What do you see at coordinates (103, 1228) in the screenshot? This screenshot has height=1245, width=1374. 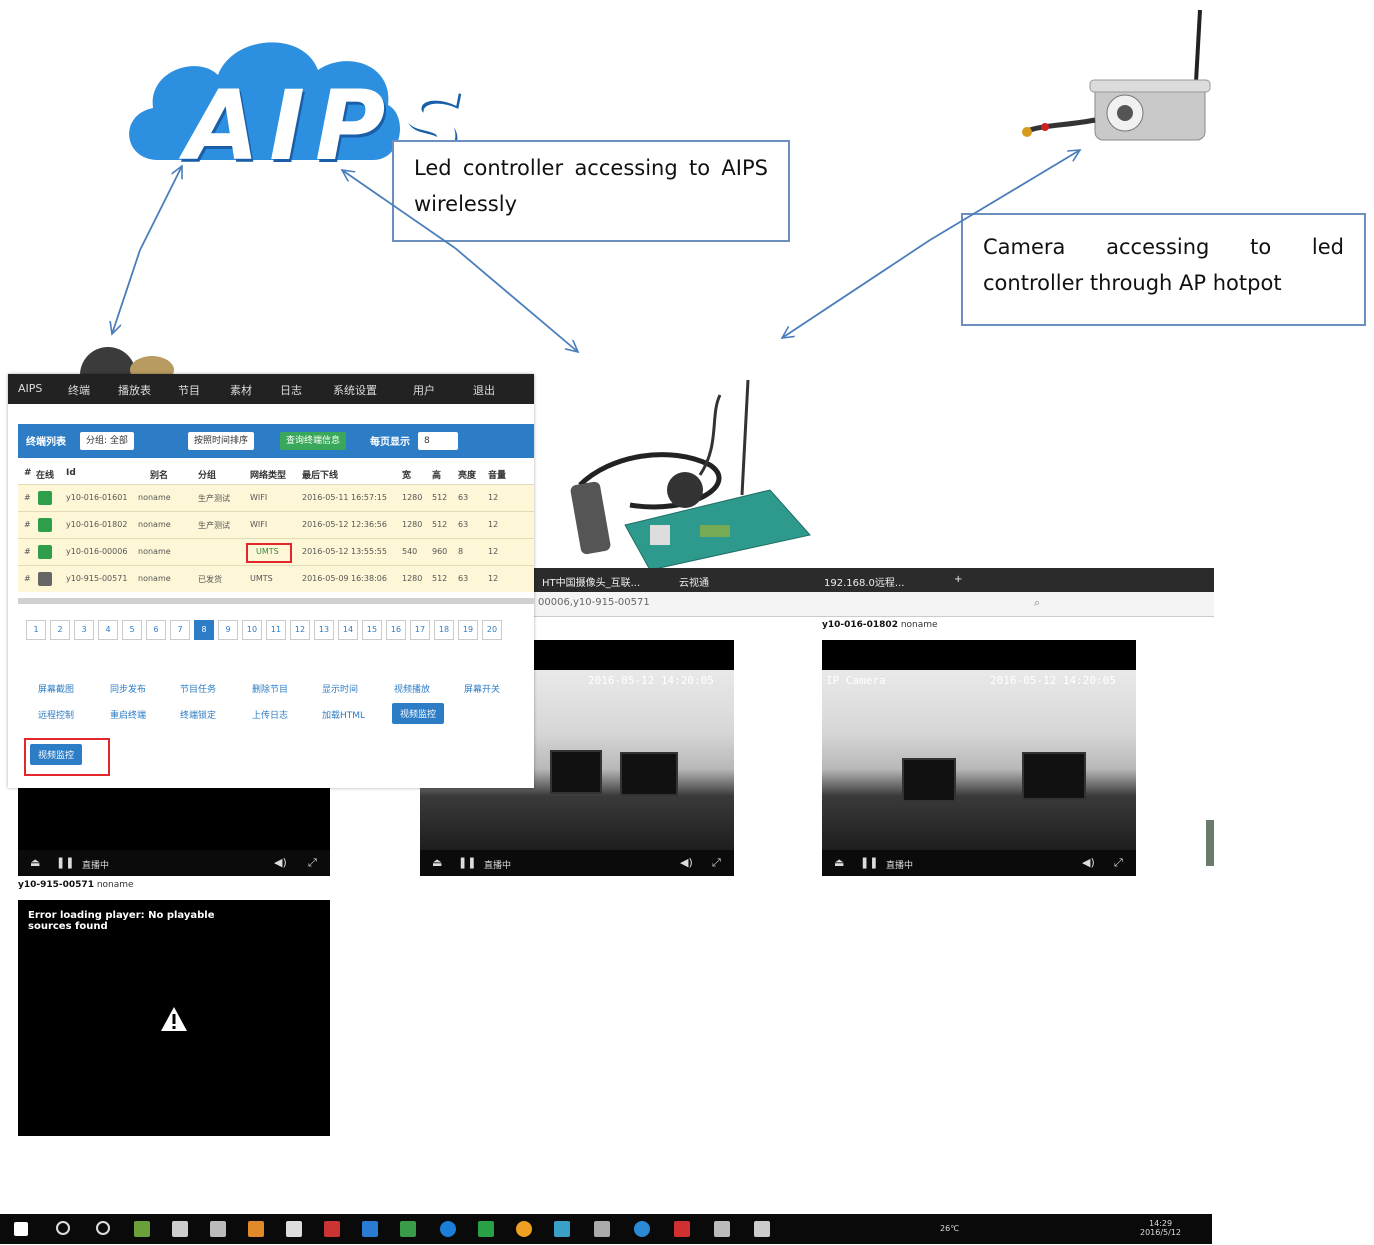 I see `cortana-icon` at bounding box center [103, 1228].